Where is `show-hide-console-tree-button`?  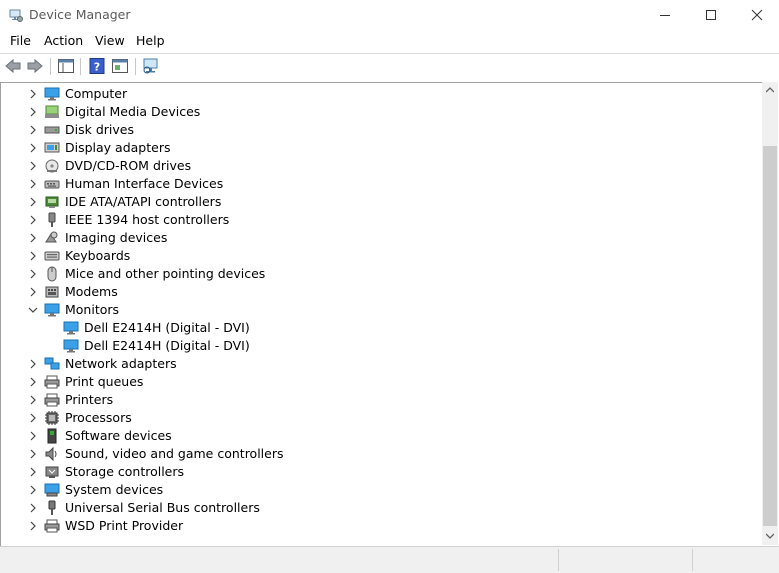 show-hide-console-tree-button is located at coordinates (66, 66).